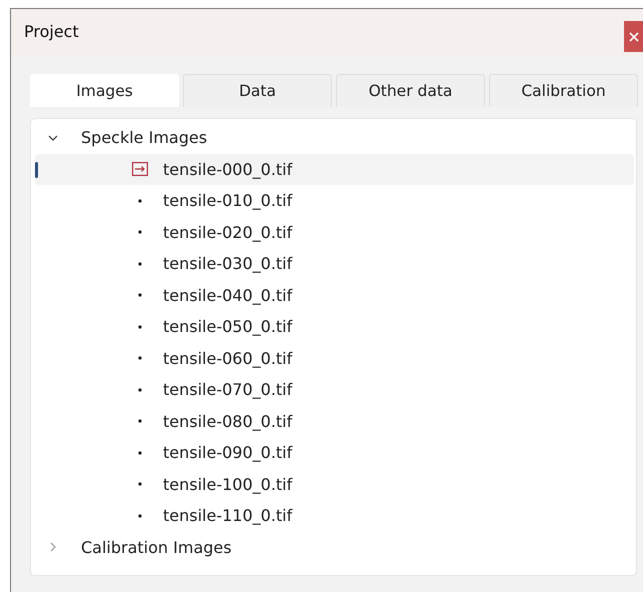 The height and width of the screenshot is (592, 643). What do you see at coordinates (334, 358) in the screenshot?
I see `tree-item: tensile-060_0.tif` at bounding box center [334, 358].